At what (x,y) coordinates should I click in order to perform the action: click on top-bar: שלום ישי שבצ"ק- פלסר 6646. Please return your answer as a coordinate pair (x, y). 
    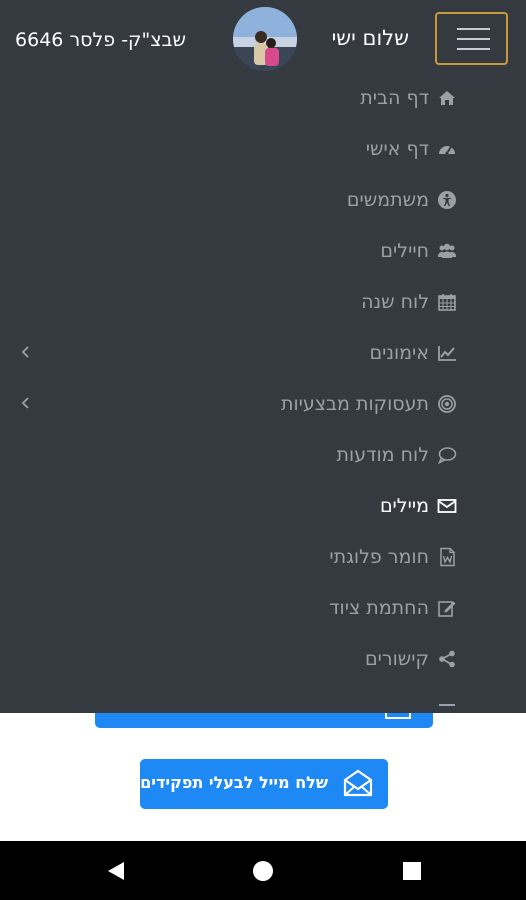
    Looking at the image, I should click on (263, 41).